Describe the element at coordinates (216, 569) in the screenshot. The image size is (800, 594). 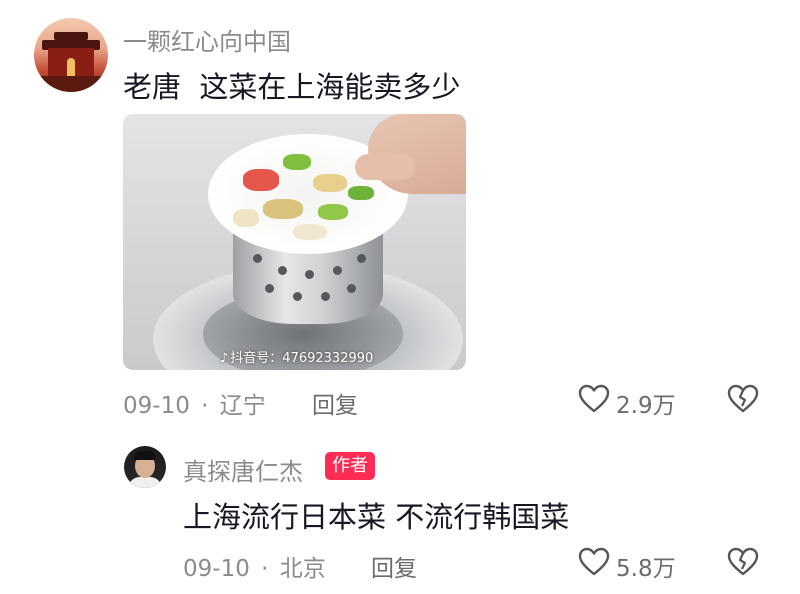
I see `reply-date: 09-10` at that location.